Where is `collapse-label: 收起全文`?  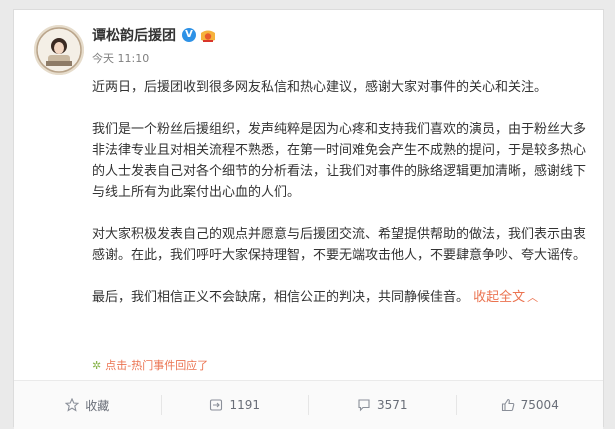
collapse-label: 收起全文 is located at coordinates (499, 297).